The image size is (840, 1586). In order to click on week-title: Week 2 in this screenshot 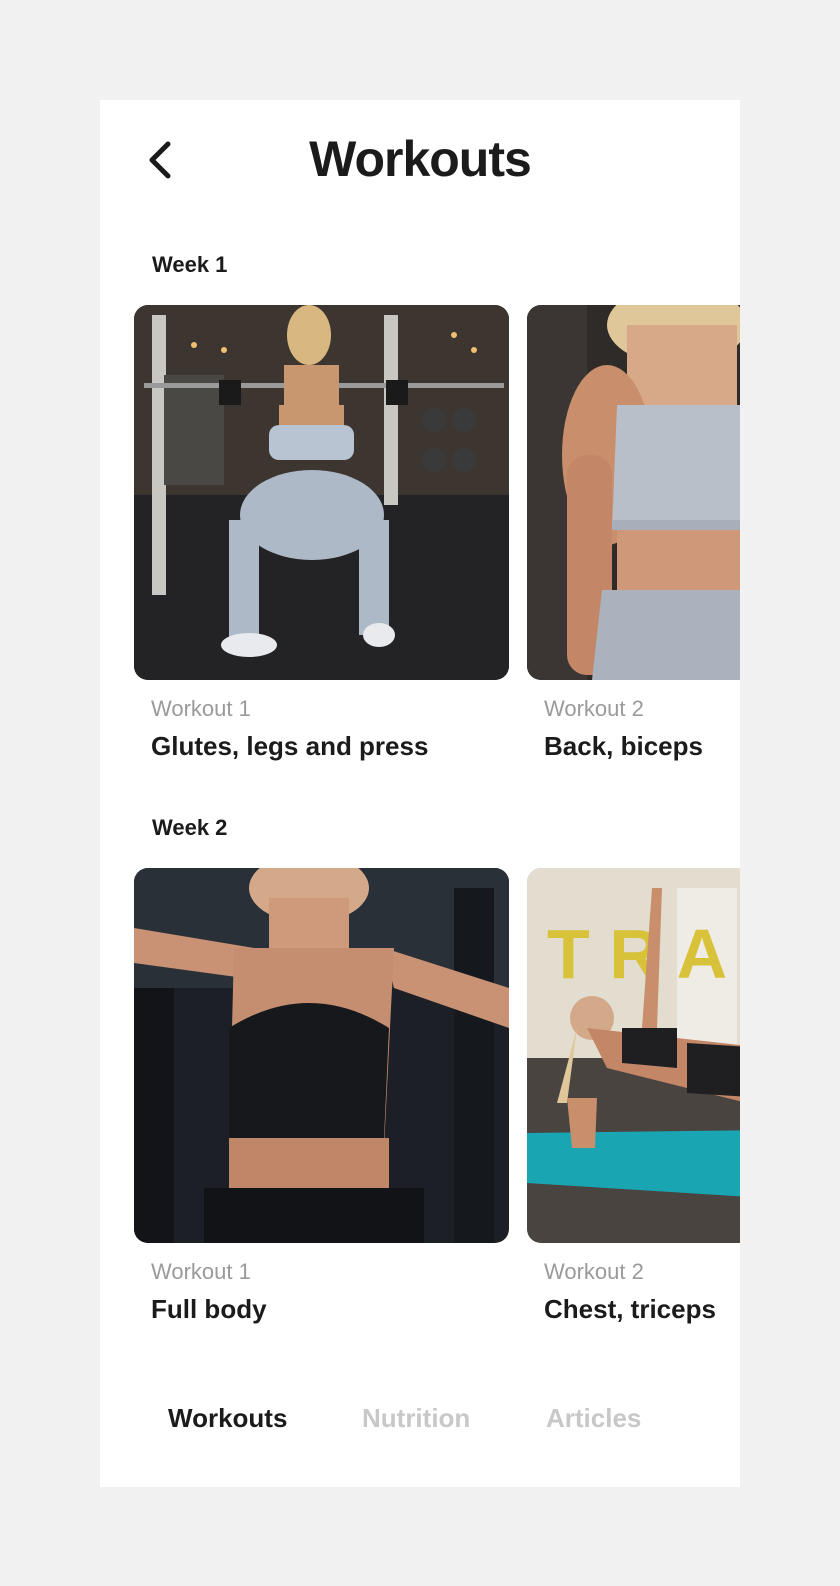, I will do `click(190, 827)`.